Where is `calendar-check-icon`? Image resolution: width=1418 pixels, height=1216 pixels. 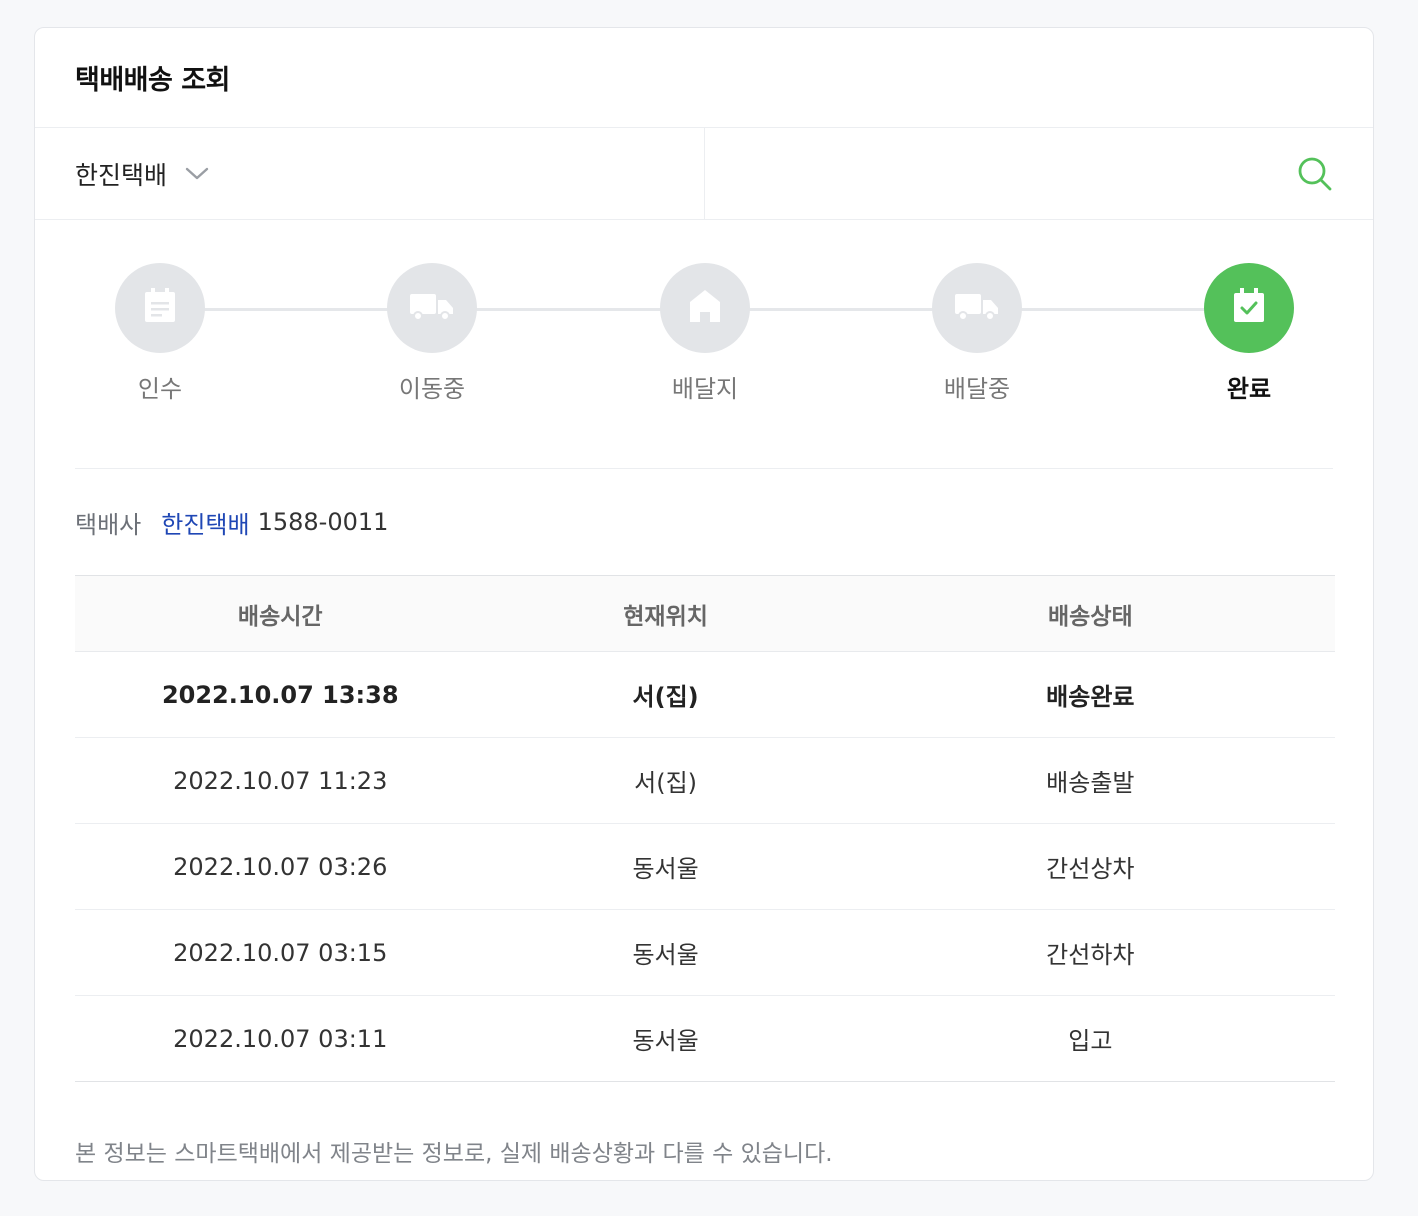 calendar-check-icon is located at coordinates (1249, 308).